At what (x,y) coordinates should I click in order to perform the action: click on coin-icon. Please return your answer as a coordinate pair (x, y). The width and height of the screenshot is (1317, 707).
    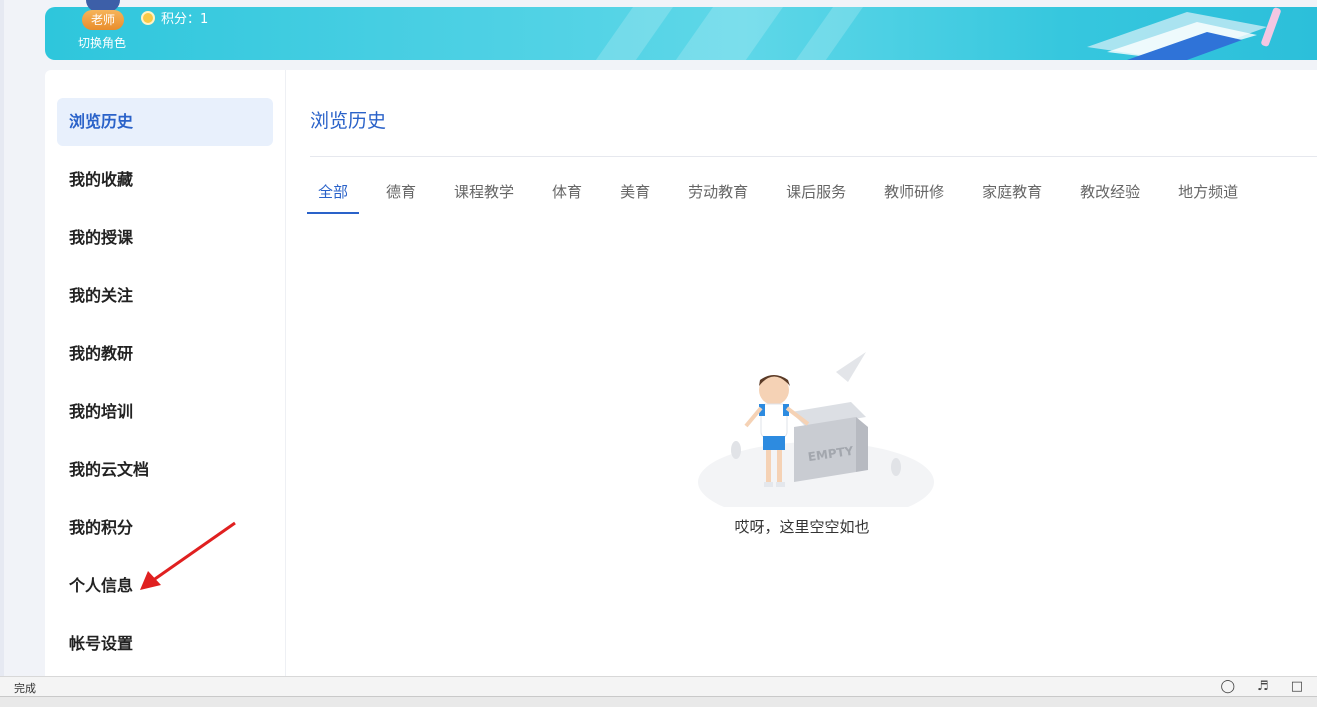
    Looking at the image, I should click on (148, 17).